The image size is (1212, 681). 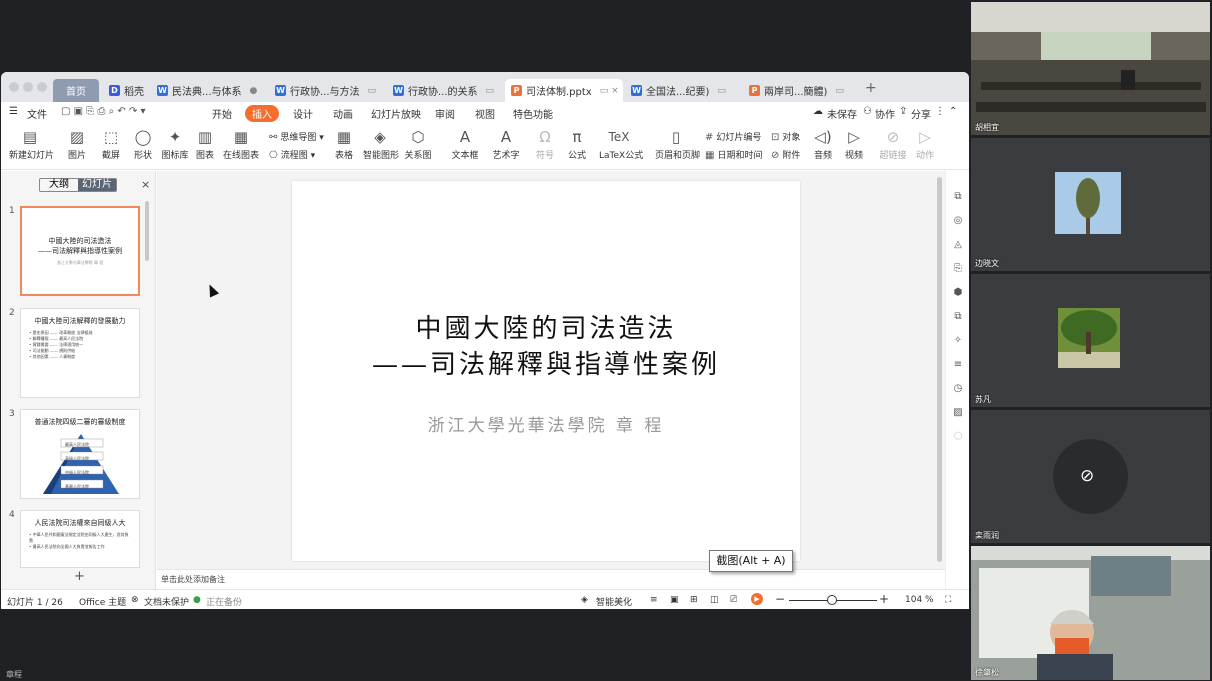 I want to click on tab-outline: 大纲, so click(x=59, y=185).